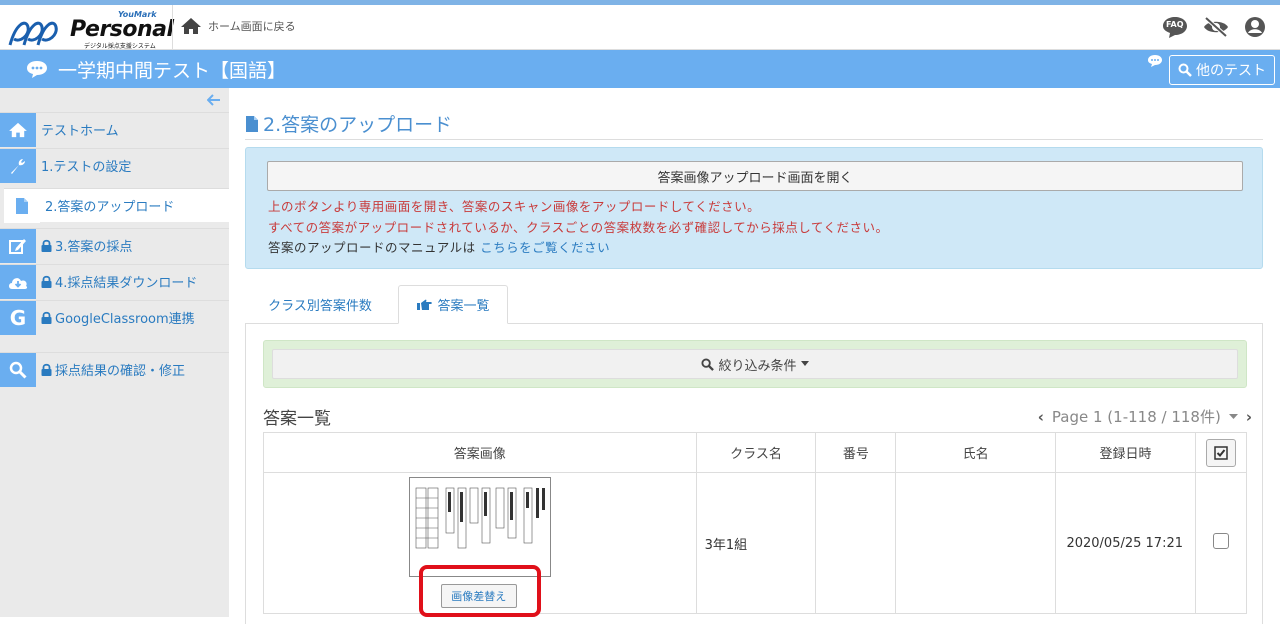 This screenshot has width=1280, height=624. I want to click on sidebar-item-review: 採点結果の確認・修正, so click(114, 369).